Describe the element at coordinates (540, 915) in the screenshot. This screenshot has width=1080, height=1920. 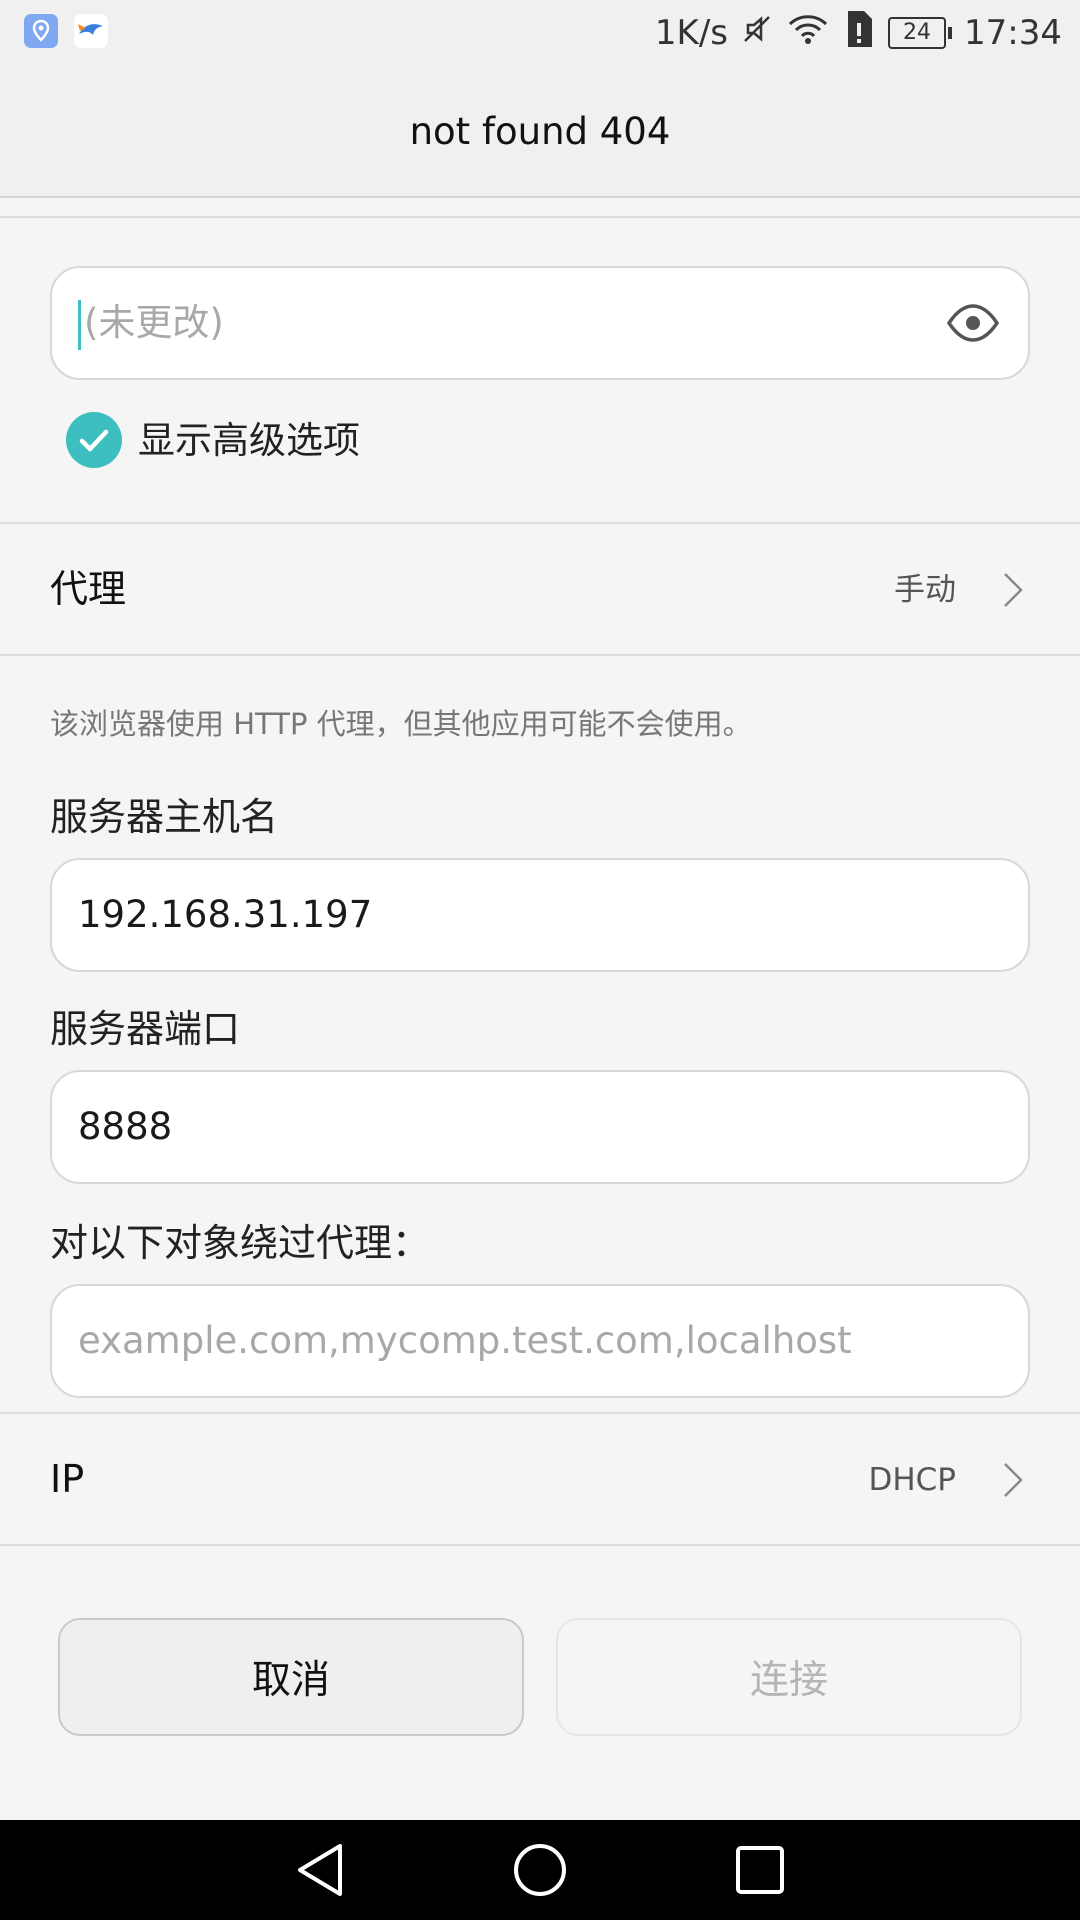
I see `host-field: 192.168.31.197` at that location.